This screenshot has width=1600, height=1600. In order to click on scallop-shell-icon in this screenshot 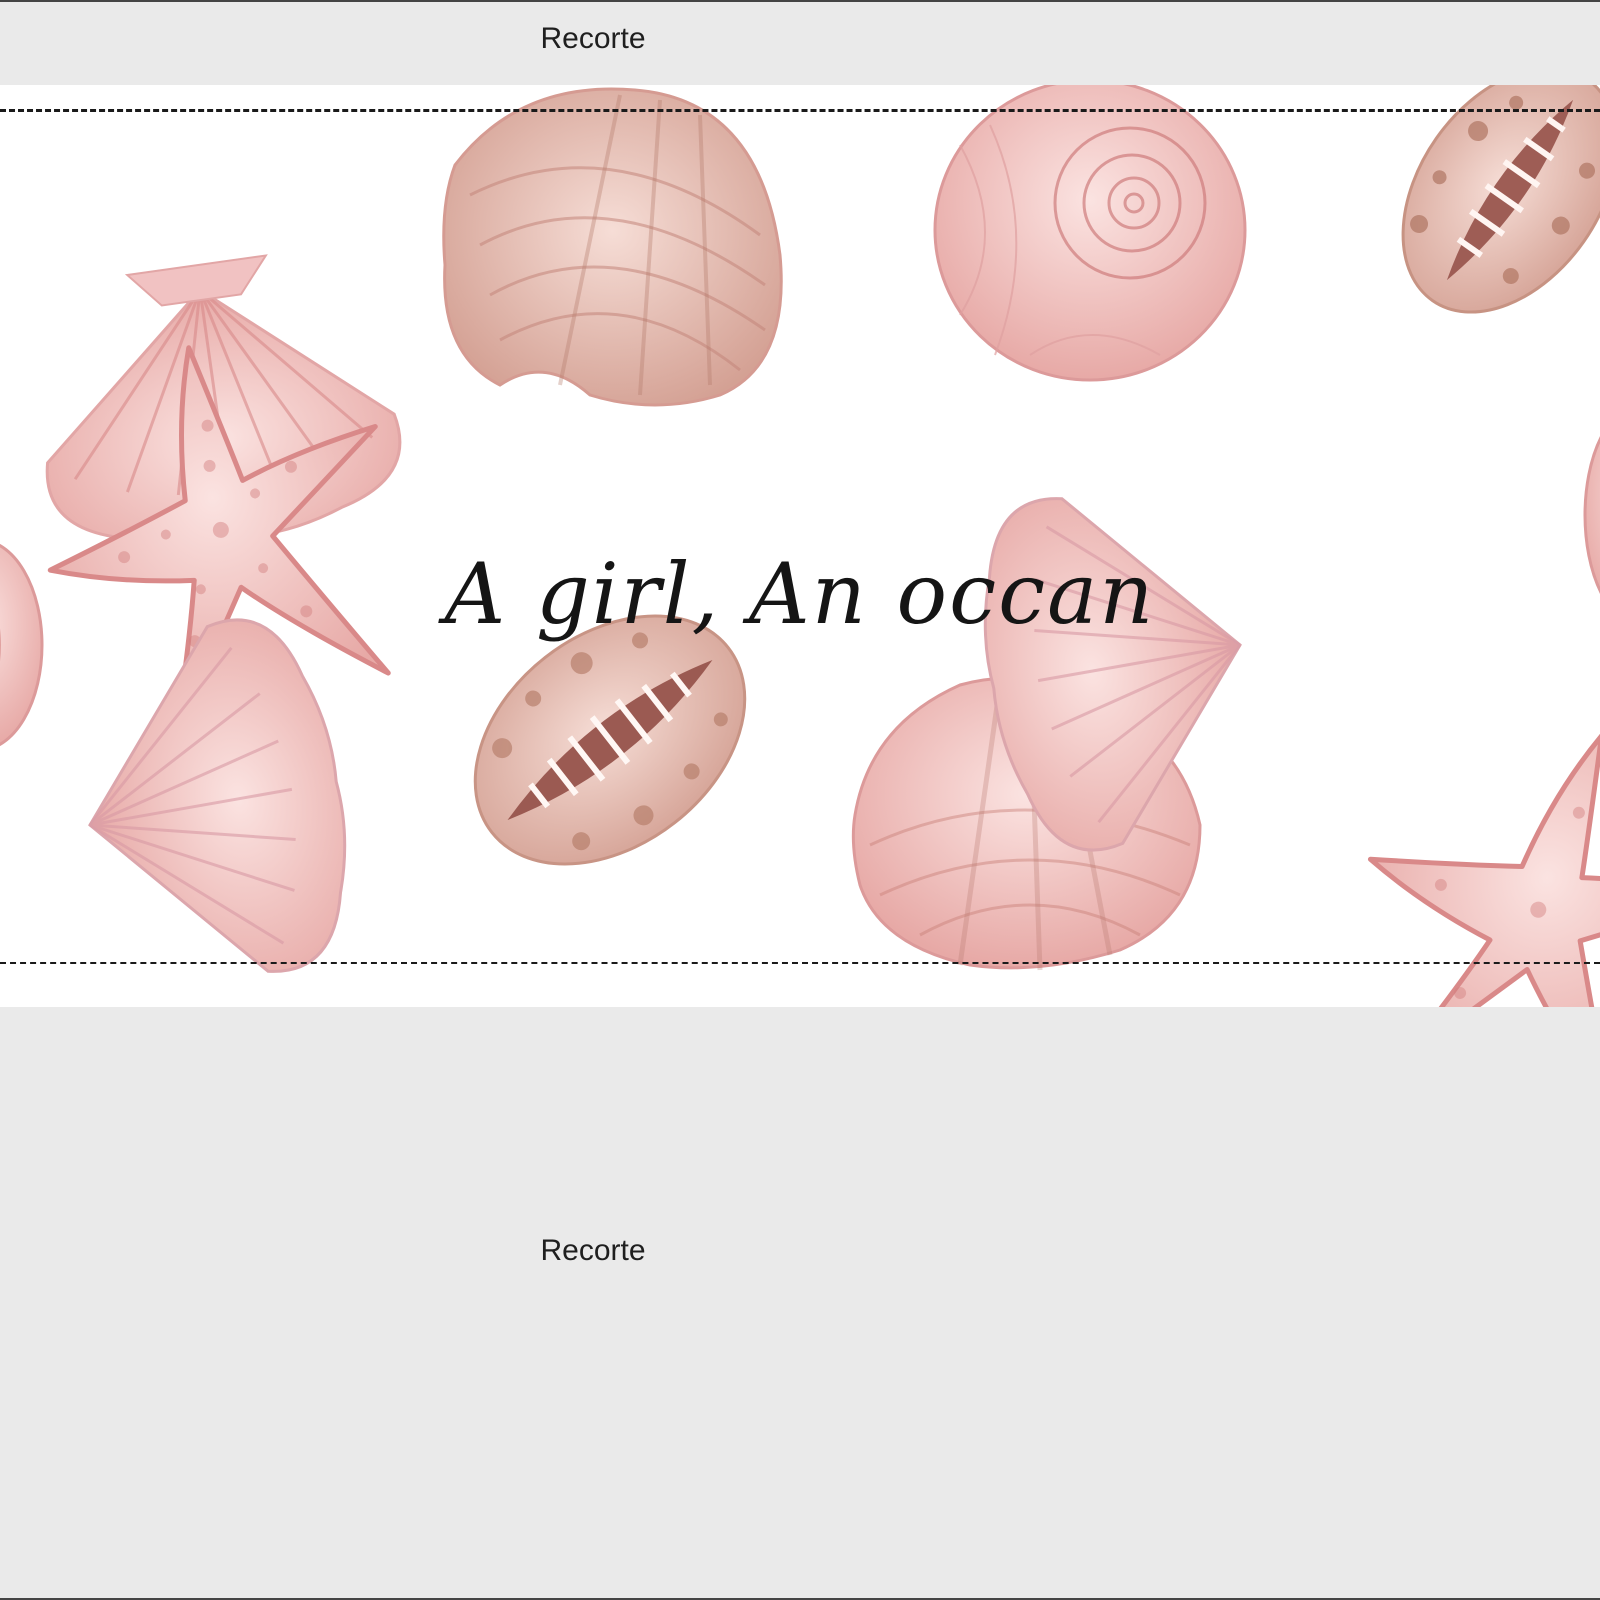, I will do `click(204, 796)`.